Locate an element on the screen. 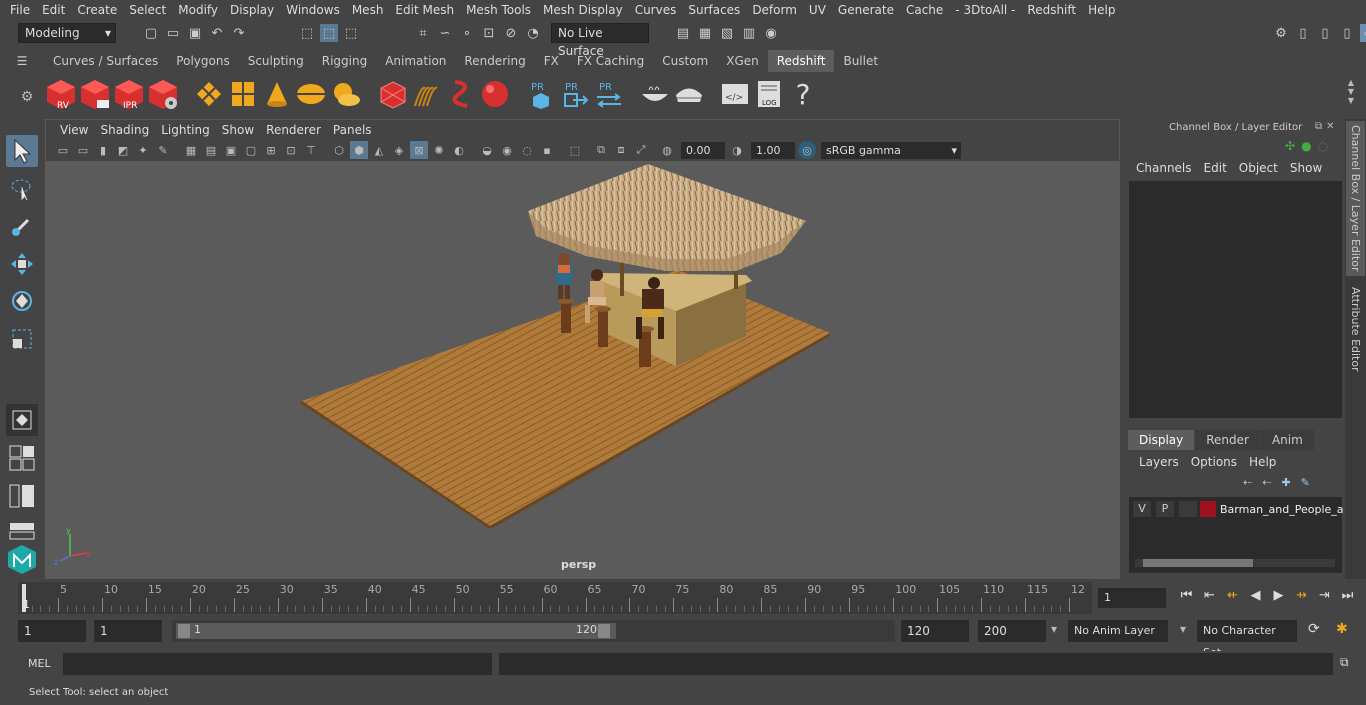 The height and width of the screenshot is (705, 1366). play-backward-icon: ◀ is located at coordinates (1255, 595).